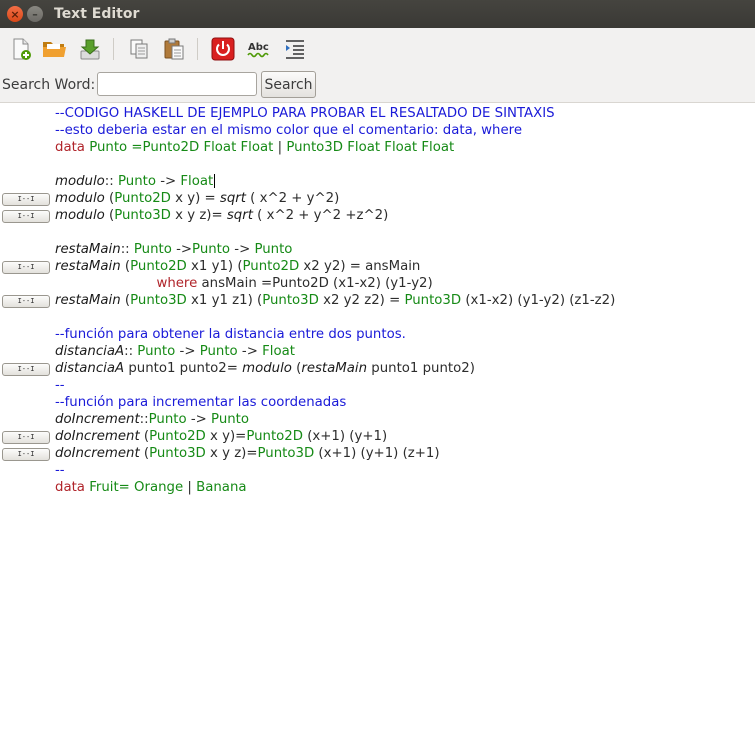 The image size is (755, 744). What do you see at coordinates (224, 300) in the screenshot?
I see `code-token: x1 y1 z1) (` at bounding box center [224, 300].